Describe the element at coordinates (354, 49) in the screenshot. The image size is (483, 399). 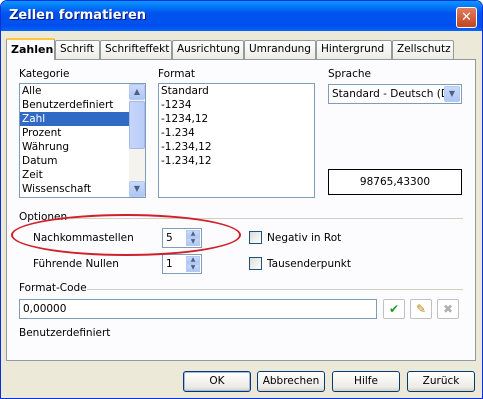
I see `tab-hintergrund: Hintergrund` at that location.